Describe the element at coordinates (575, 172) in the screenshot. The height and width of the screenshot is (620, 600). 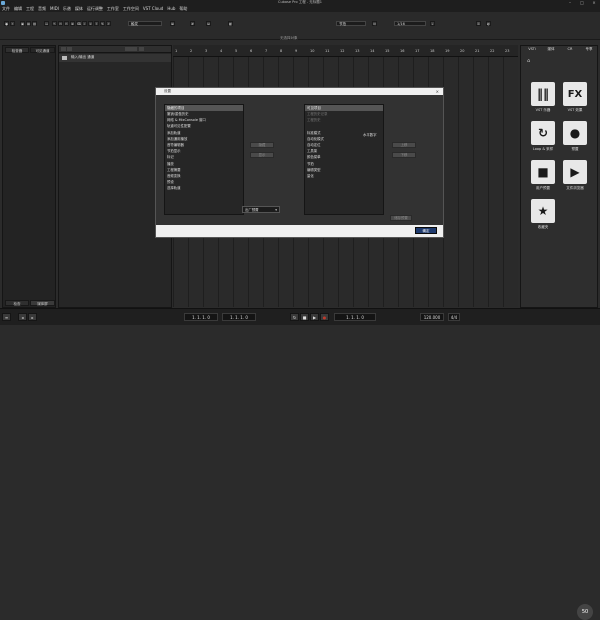
I see `file-browser-icon: ▶` at that location.